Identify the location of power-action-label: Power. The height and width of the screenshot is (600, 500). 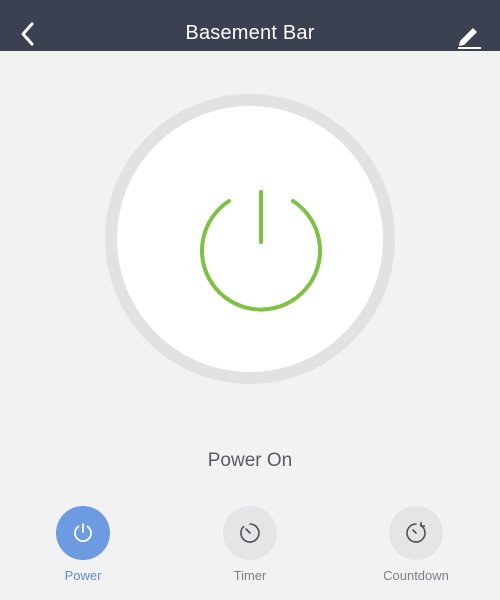
(83, 575).